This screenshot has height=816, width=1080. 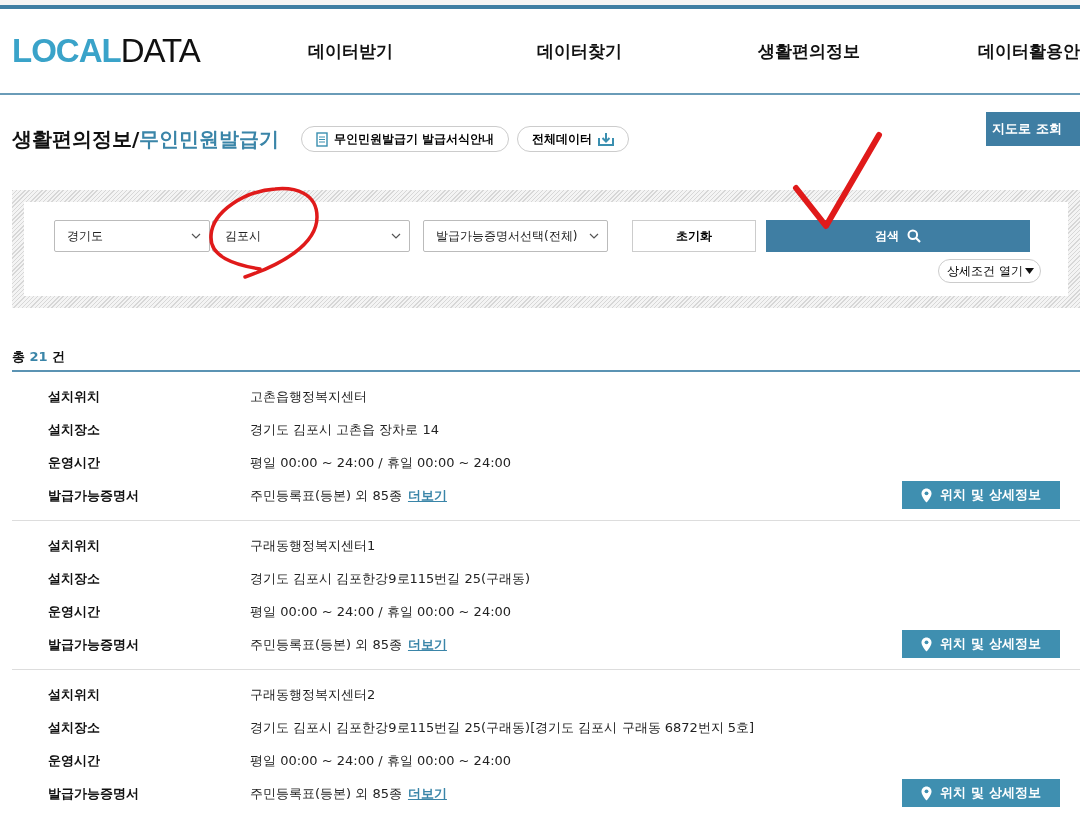 What do you see at coordinates (146, 139) in the screenshot?
I see `page-title: 생활편의정보/무인민원발급기` at bounding box center [146, 139].